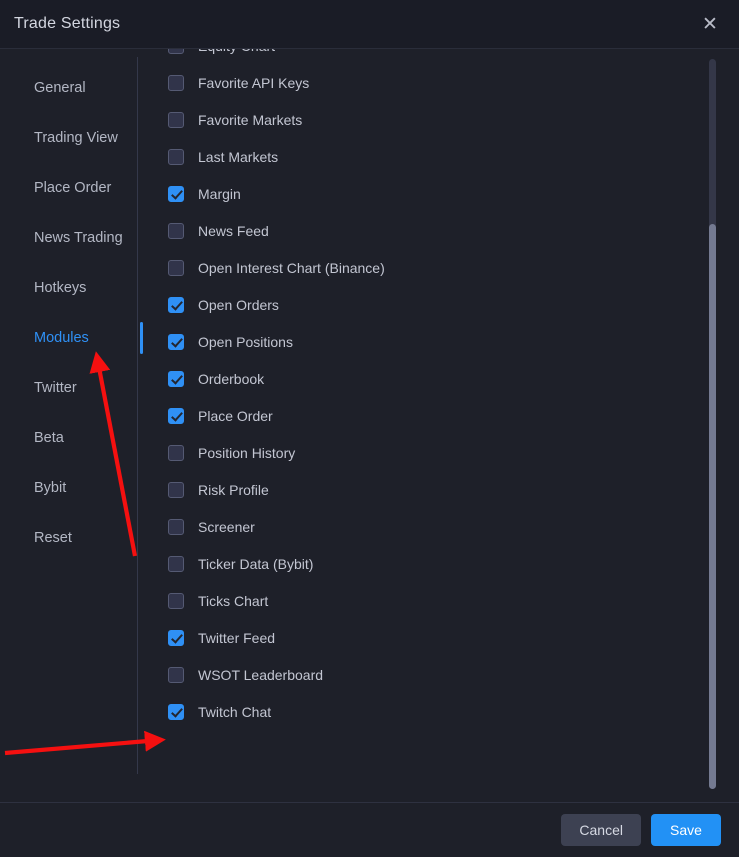 The image size is (739, 857). What do you see at coordinates (453, 193) in the screenshot?
I see `list-item: Margin` at bounding box center [453, 193].